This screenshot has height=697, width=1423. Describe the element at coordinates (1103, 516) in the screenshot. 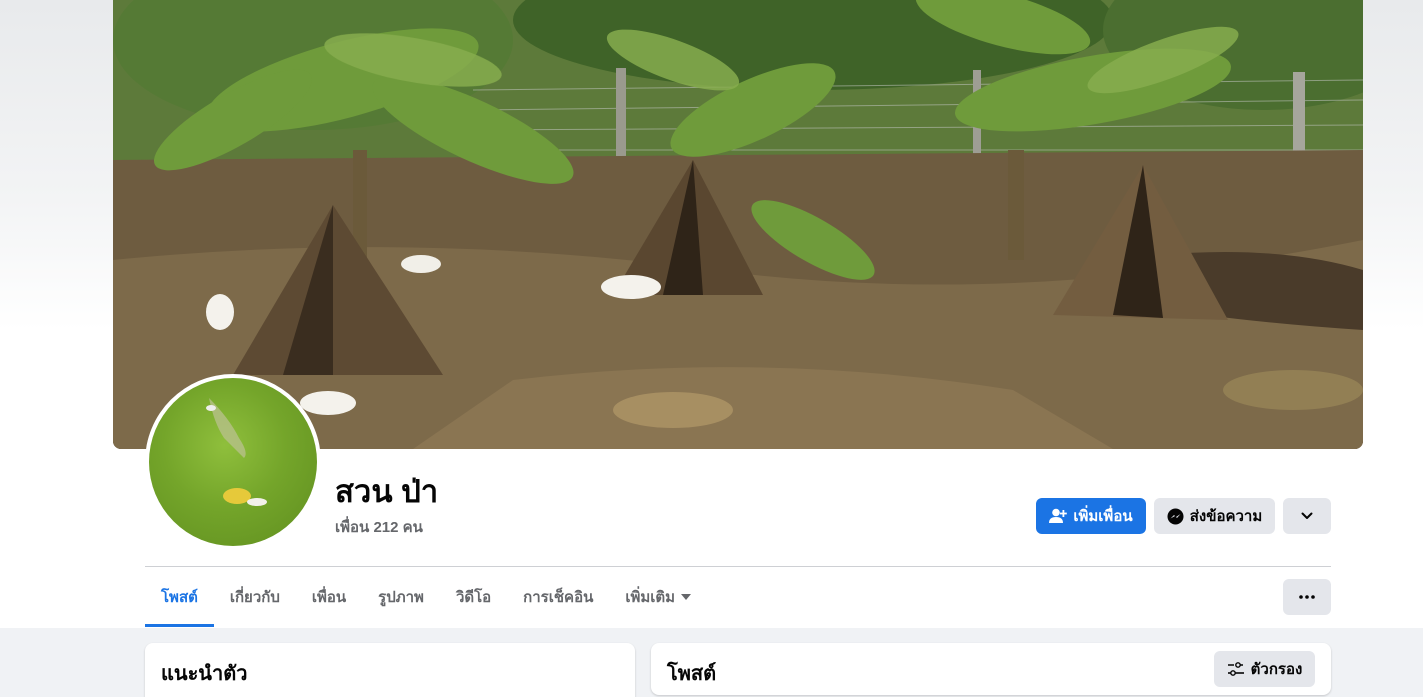

I see `add-friend-label: เพิ่มเพื่อน` at that location.